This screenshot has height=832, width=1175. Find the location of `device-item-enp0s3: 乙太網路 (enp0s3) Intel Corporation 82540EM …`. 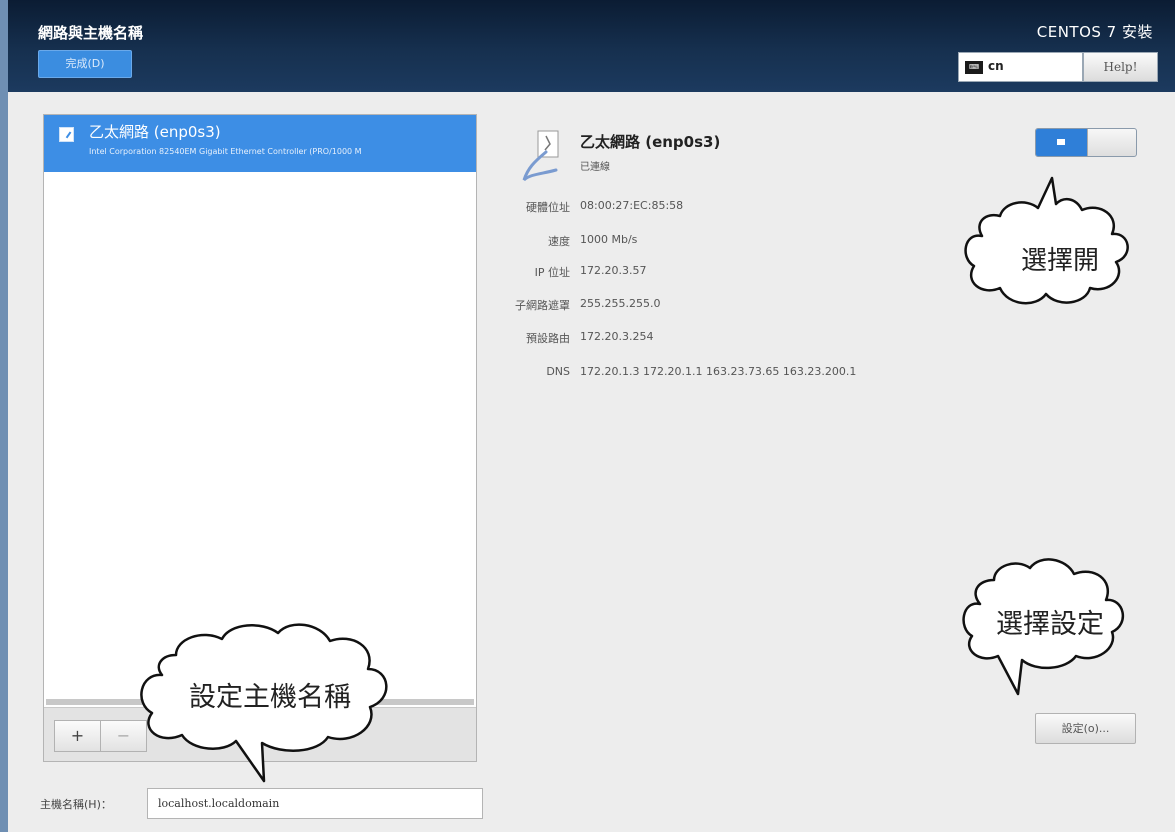

device-item-enp0s3: 乙太網路 (enp0s3) Intel Corporation 82540EM … is located at coordinates (260, 143).